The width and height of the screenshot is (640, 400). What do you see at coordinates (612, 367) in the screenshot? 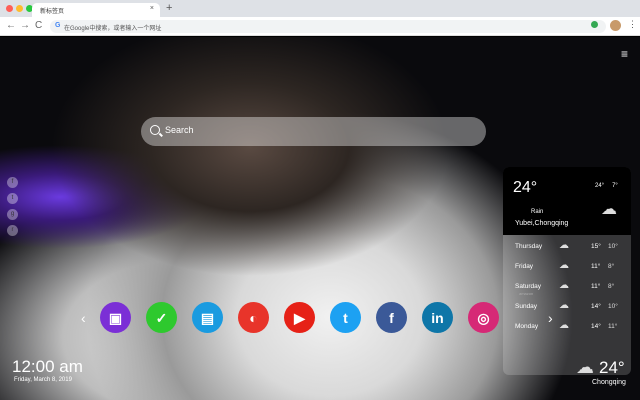
I see `bottom-weather-temperature: 24°` at bounding box center [612, 367].